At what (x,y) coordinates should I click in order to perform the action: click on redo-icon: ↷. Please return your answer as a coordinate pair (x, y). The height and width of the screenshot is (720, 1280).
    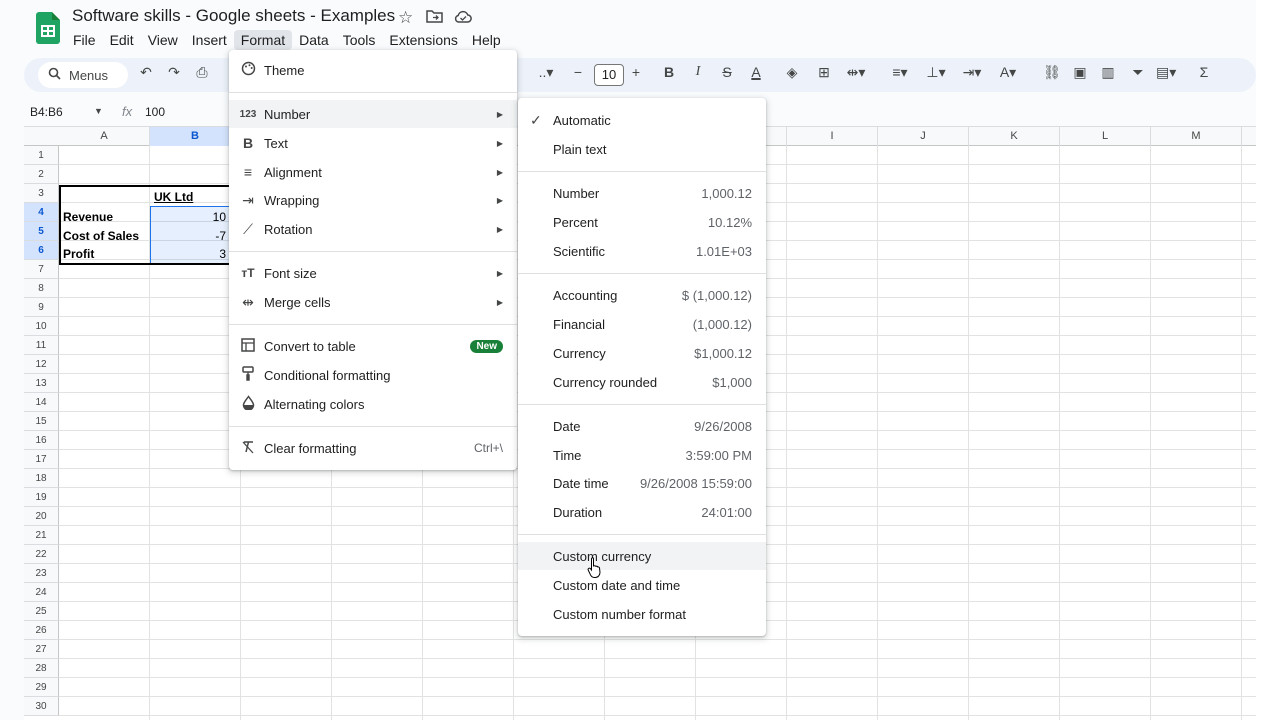
    Looking at the image, I should click on (174, 72).